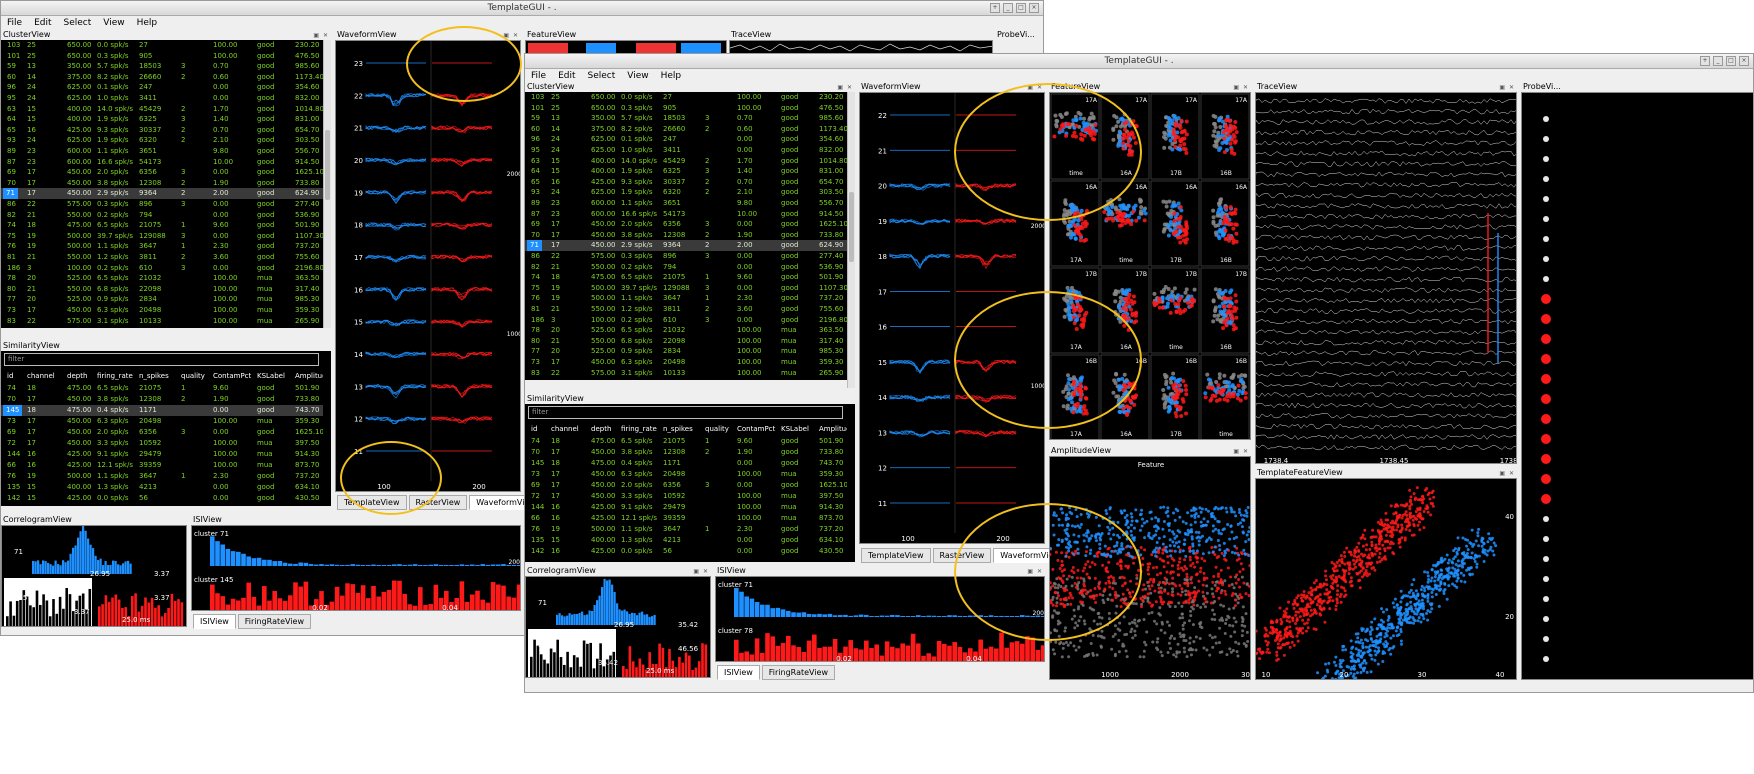 Image resolution: width=1754 pixels, height=774 pixels. What do you see at coordinates (686, 214) in the screenshot?
I see `table-row: 87 23 600.00 16.6 spk/s 54173 10.00 good 914.50` at bounding box center [686, 214].